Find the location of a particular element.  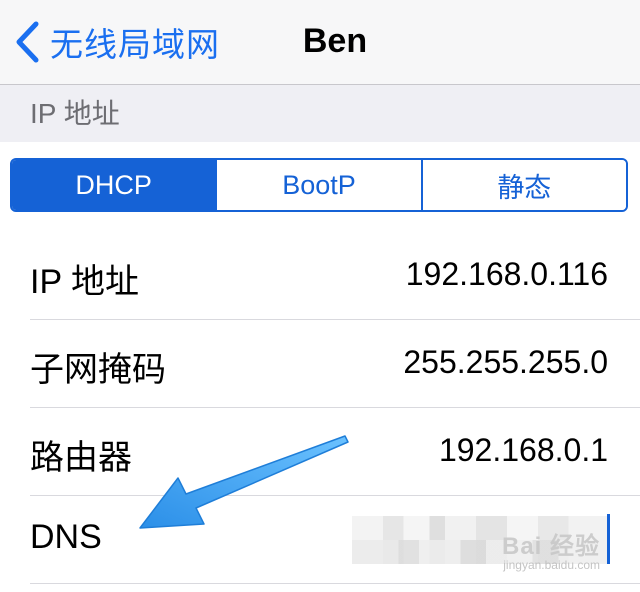

watermark-url: jingyan.baidu.com is located at coordinates (551, 565).